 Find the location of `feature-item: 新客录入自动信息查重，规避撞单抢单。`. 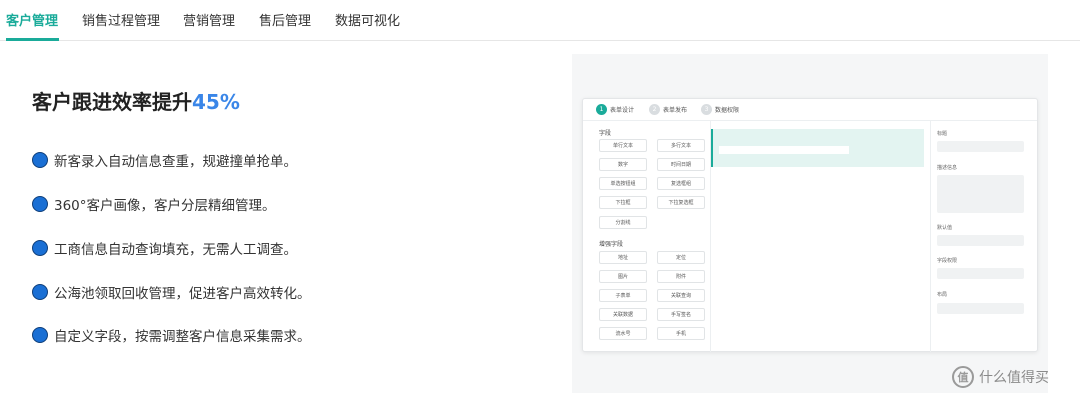

feature-item: 新客录入自动信息查重，规避撞单抢单。 is located at coordinates (164, 160).